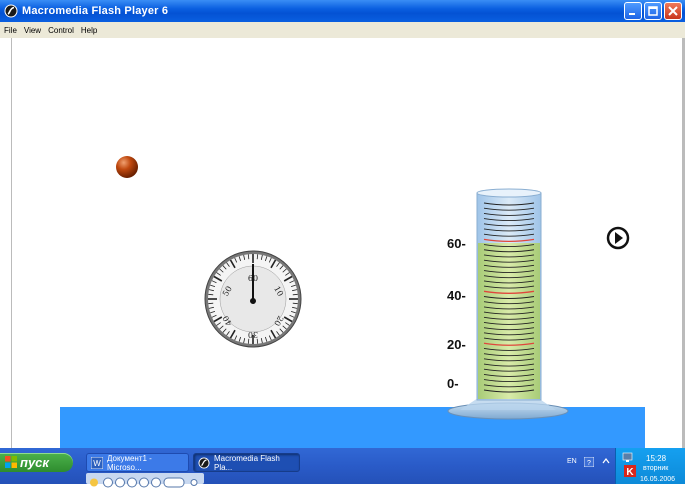 The height and width of the screenshot is (492, 685). I want to click on minimize-button, so click(633, 11).